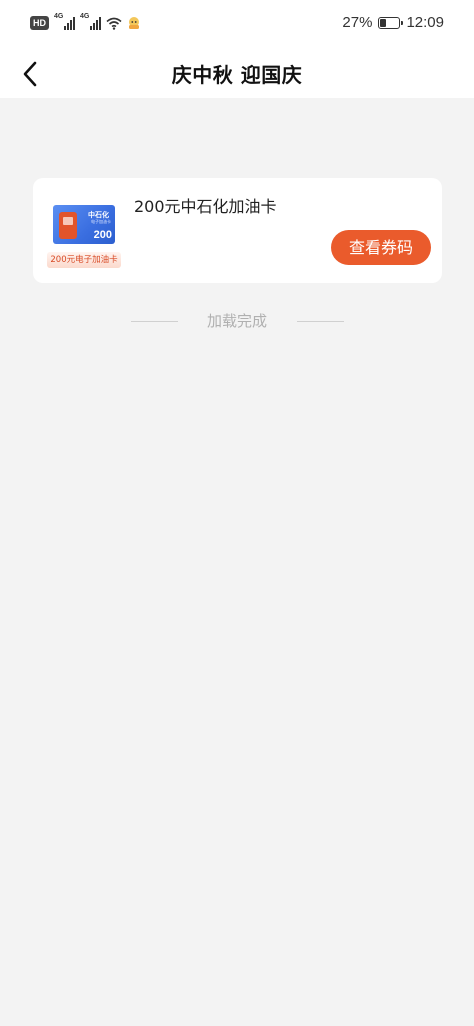 Image resolution: width=474 pixels, height=1026 pixels. I want to click on load-complete-footer: 加载完成, so click(237, 322).